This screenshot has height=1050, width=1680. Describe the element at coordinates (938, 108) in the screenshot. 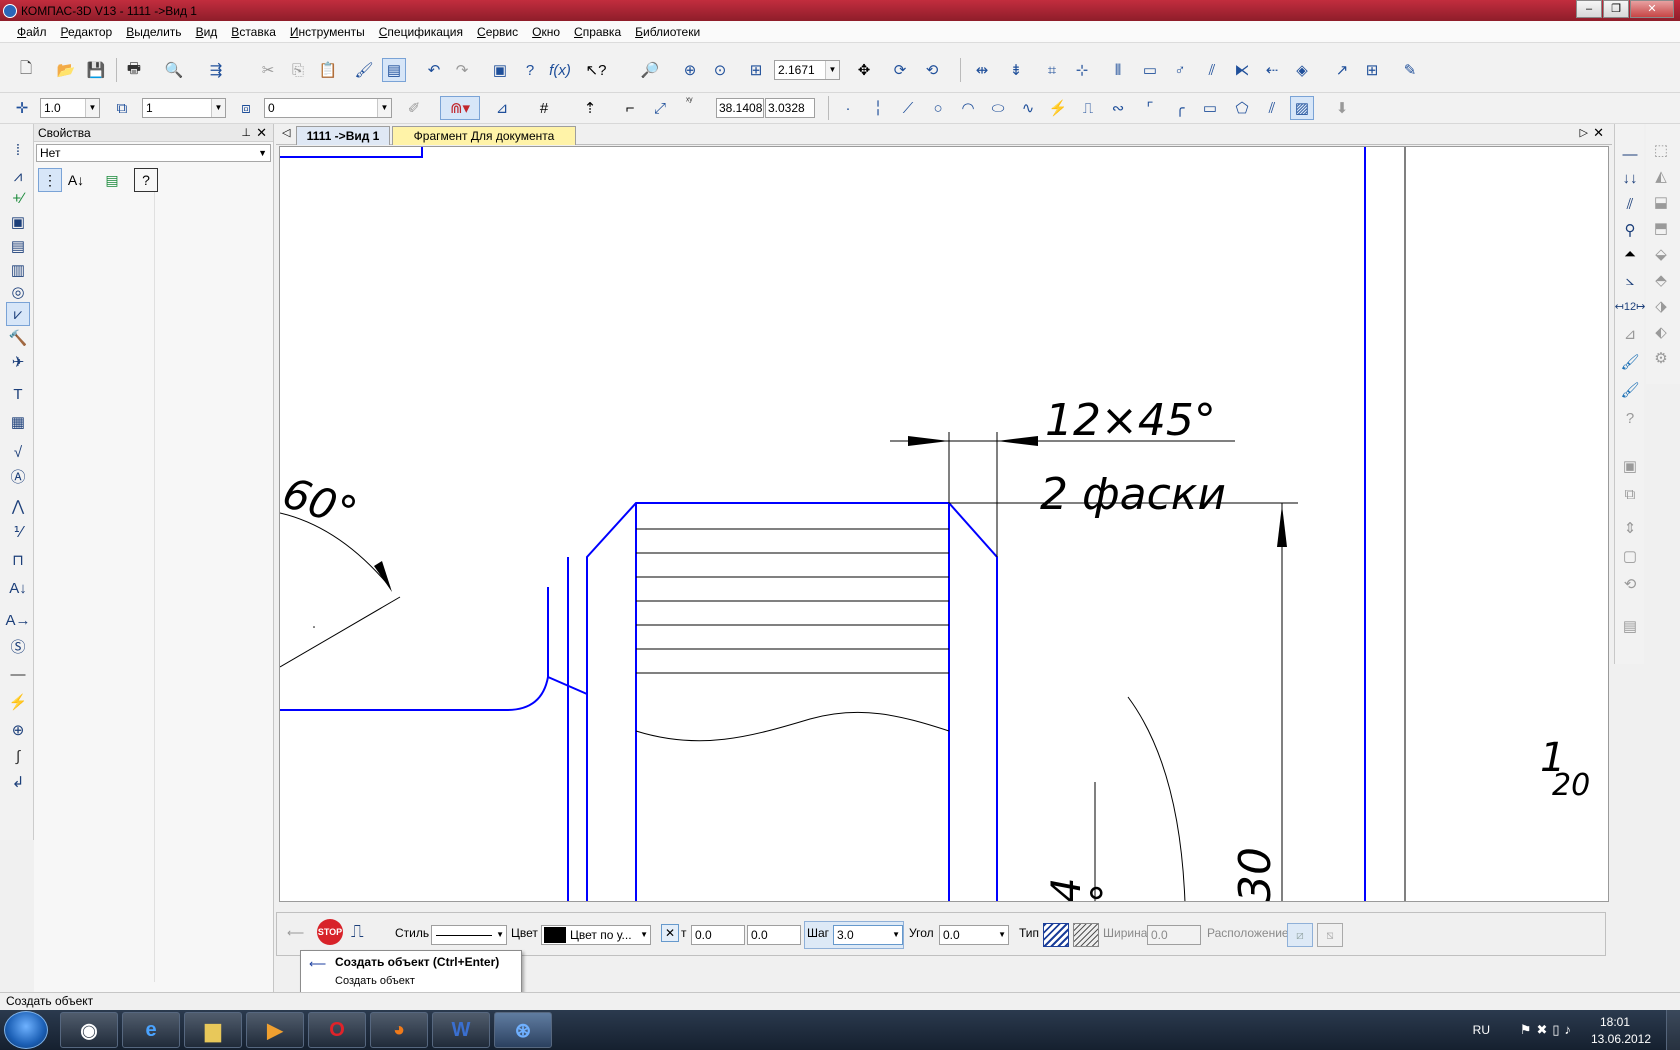

I see `circle-icon: ○` at that location.